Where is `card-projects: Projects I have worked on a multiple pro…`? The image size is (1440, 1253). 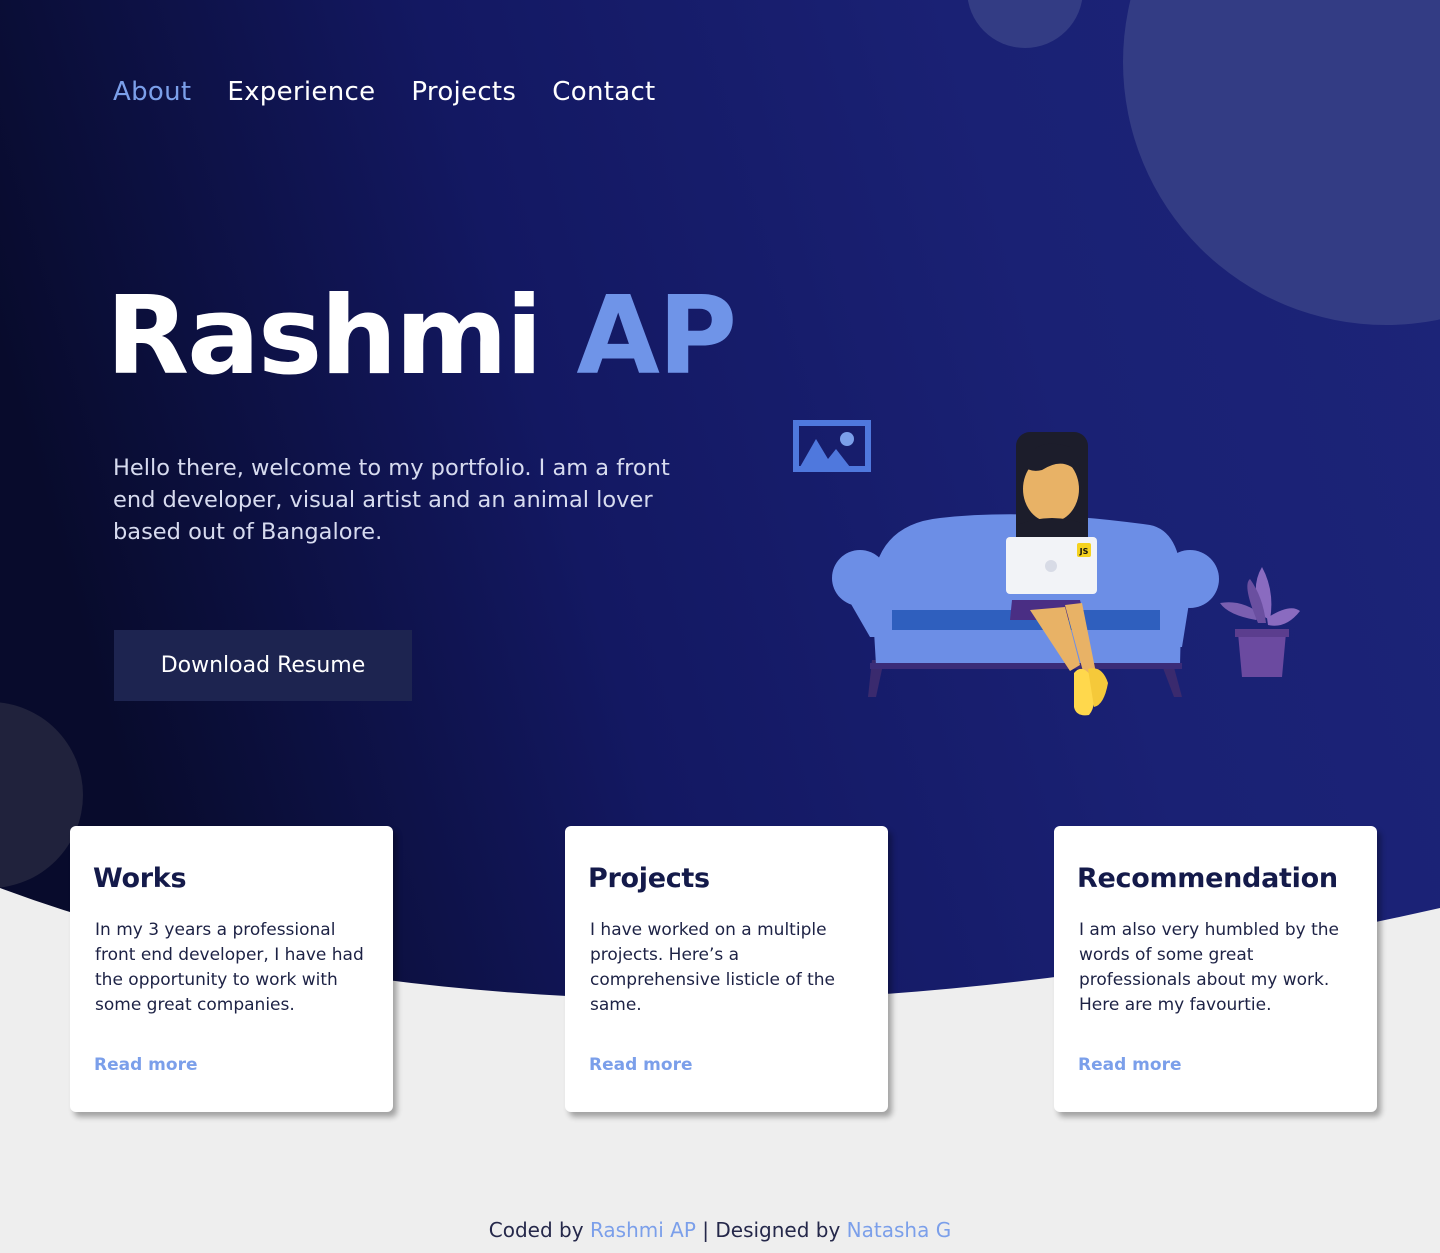
card-projects: Projects I have worked on a multiple pro… is located at coordinates (726, 969).